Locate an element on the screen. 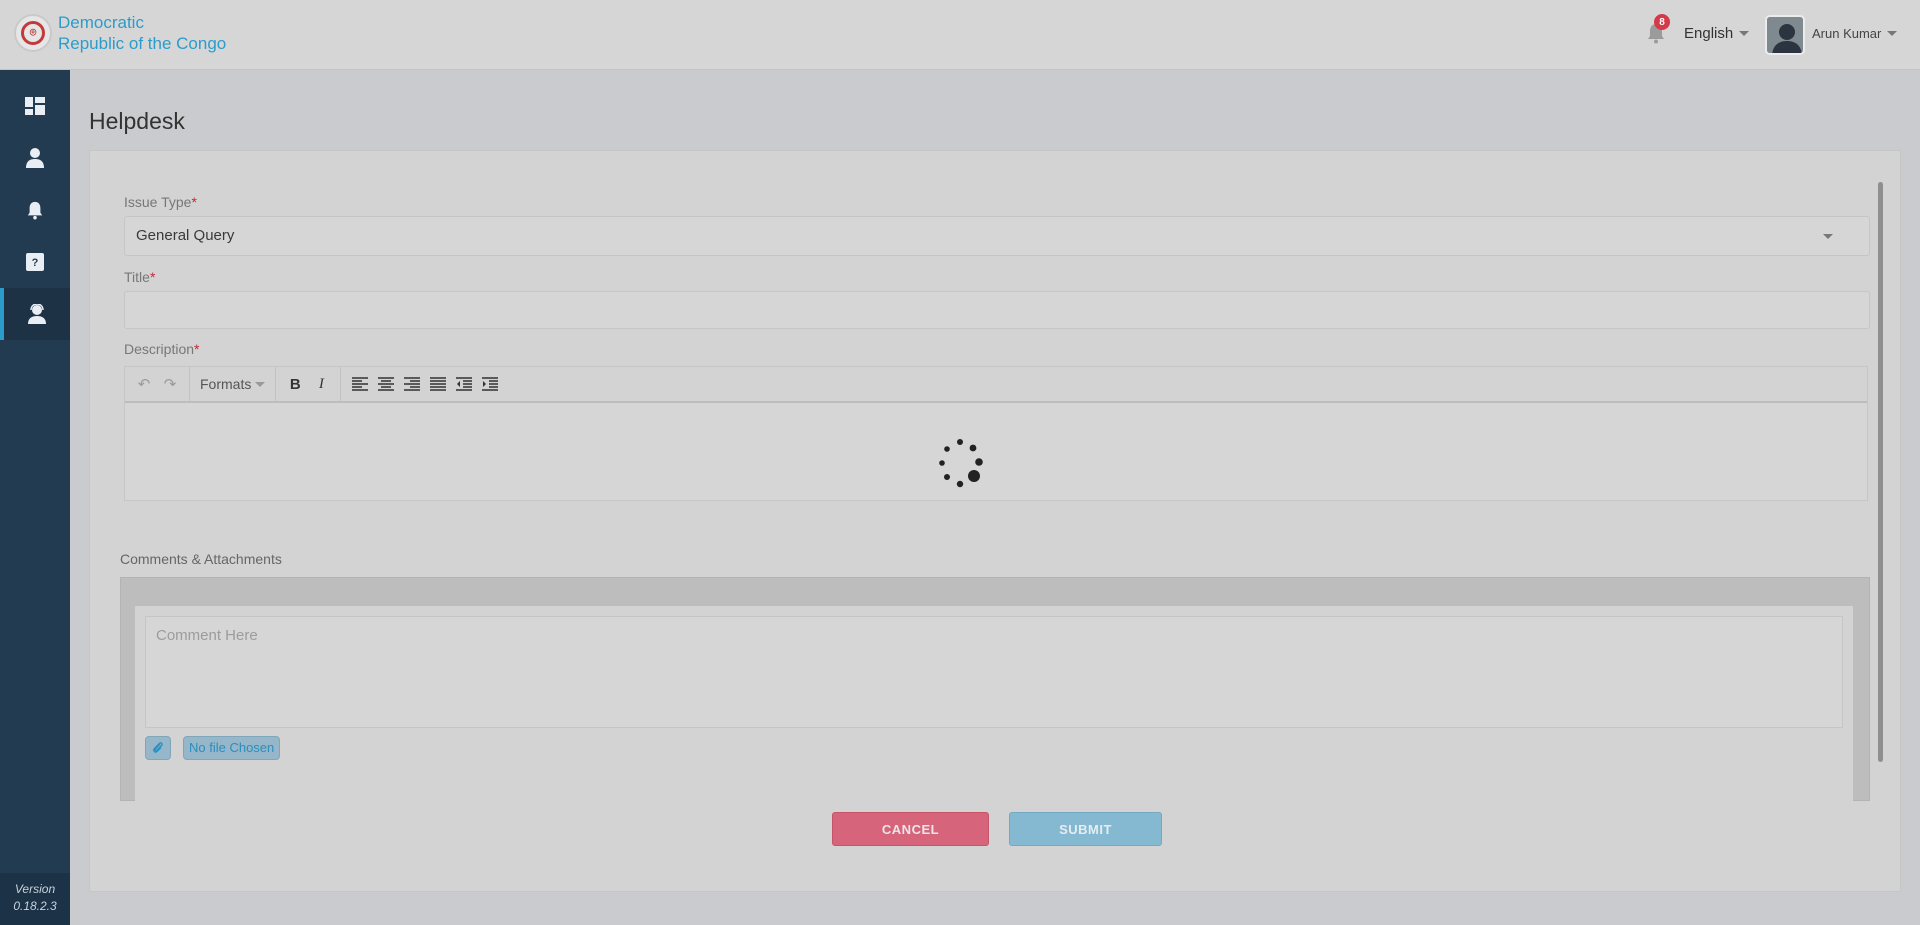 This screenshot has width=1920, height=925. issue-type-value: General Query is located at coordinates (185, 235).